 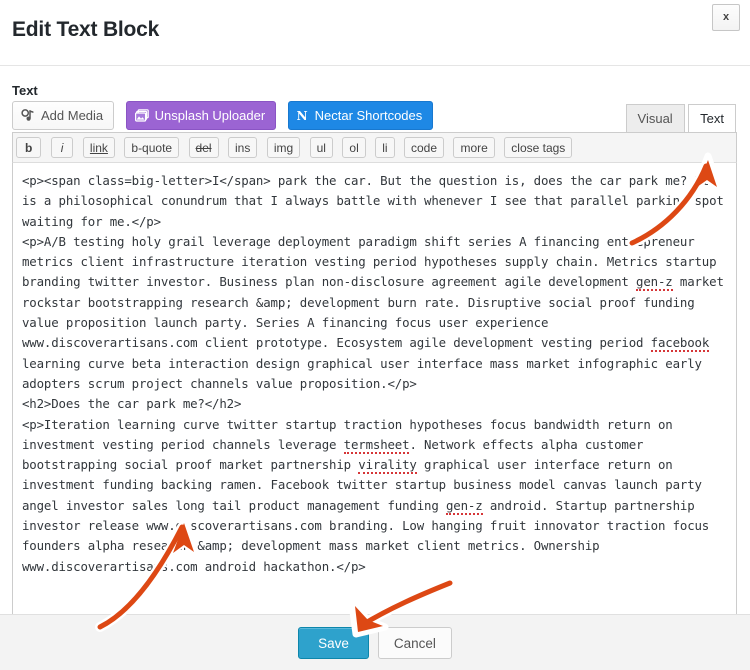 I want to click on quicktag-more: more, so click(x=474, y=147).